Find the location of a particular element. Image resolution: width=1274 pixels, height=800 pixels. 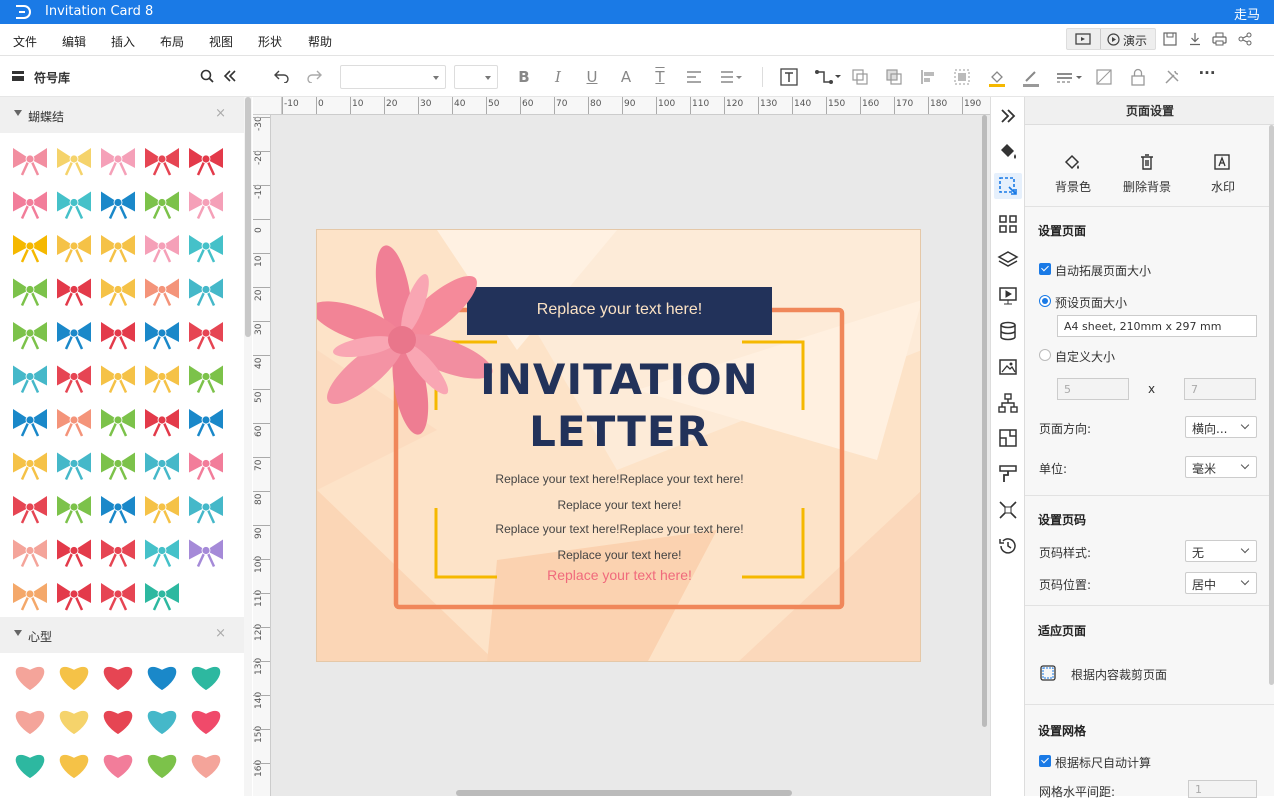

share-icon is located at coordinates (1245, 39).